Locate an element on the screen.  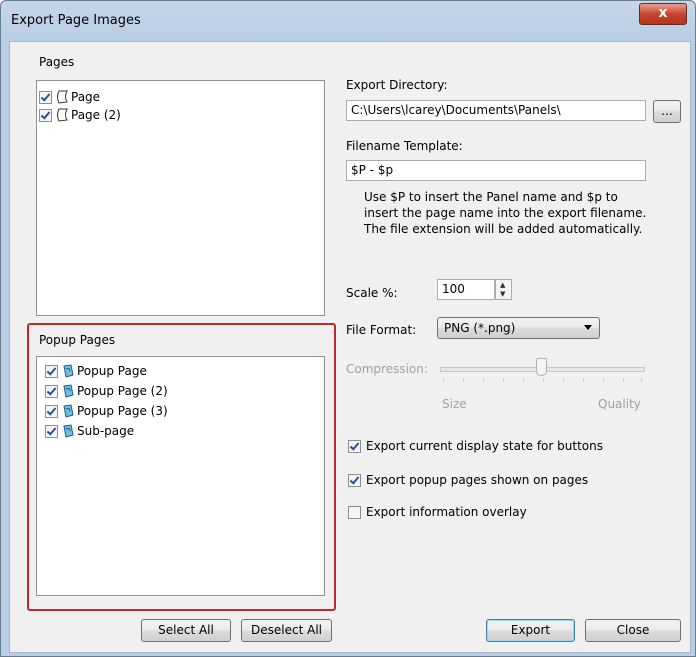
sub-page-checkbox is located at coordinates (51, 431).